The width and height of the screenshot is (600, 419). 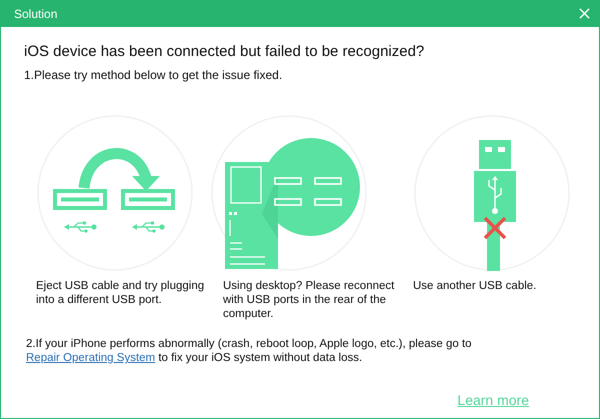 I want to click on repair-link: Repair Operating System, so click(x=91, y=358).